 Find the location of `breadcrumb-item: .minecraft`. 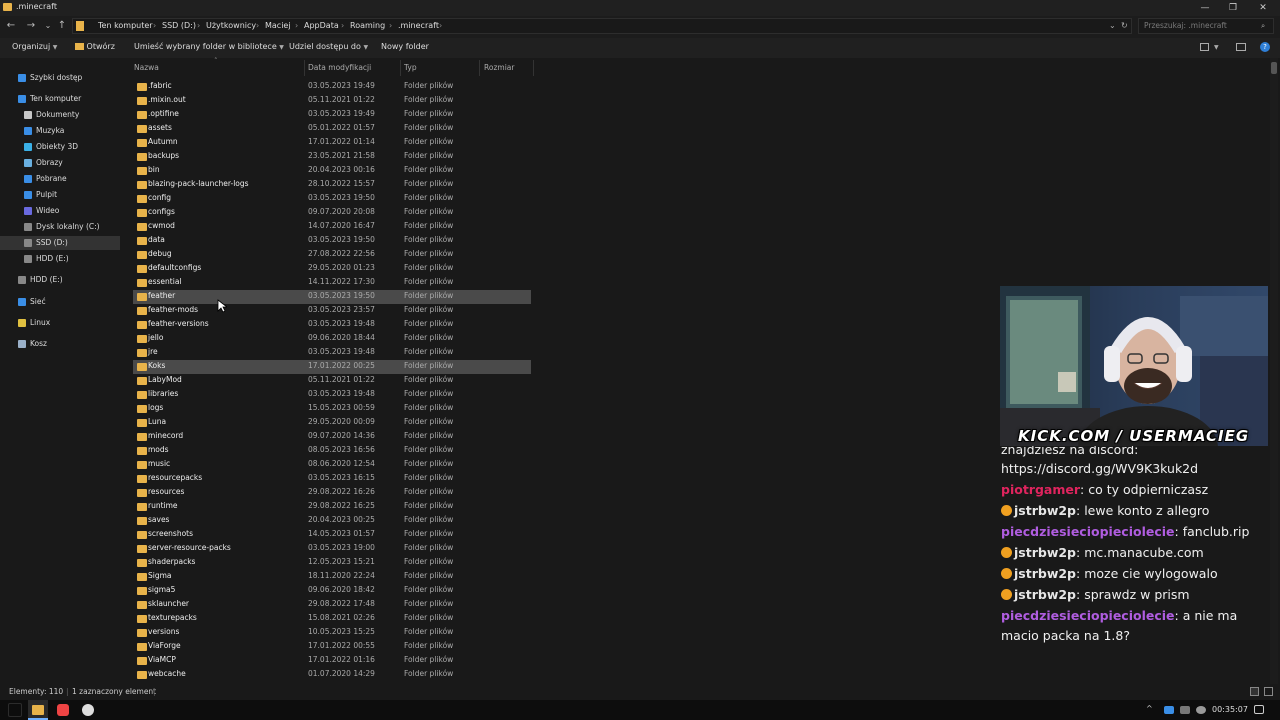

breadcrumb-item: .minecraft is located at coordinates (418, 25).